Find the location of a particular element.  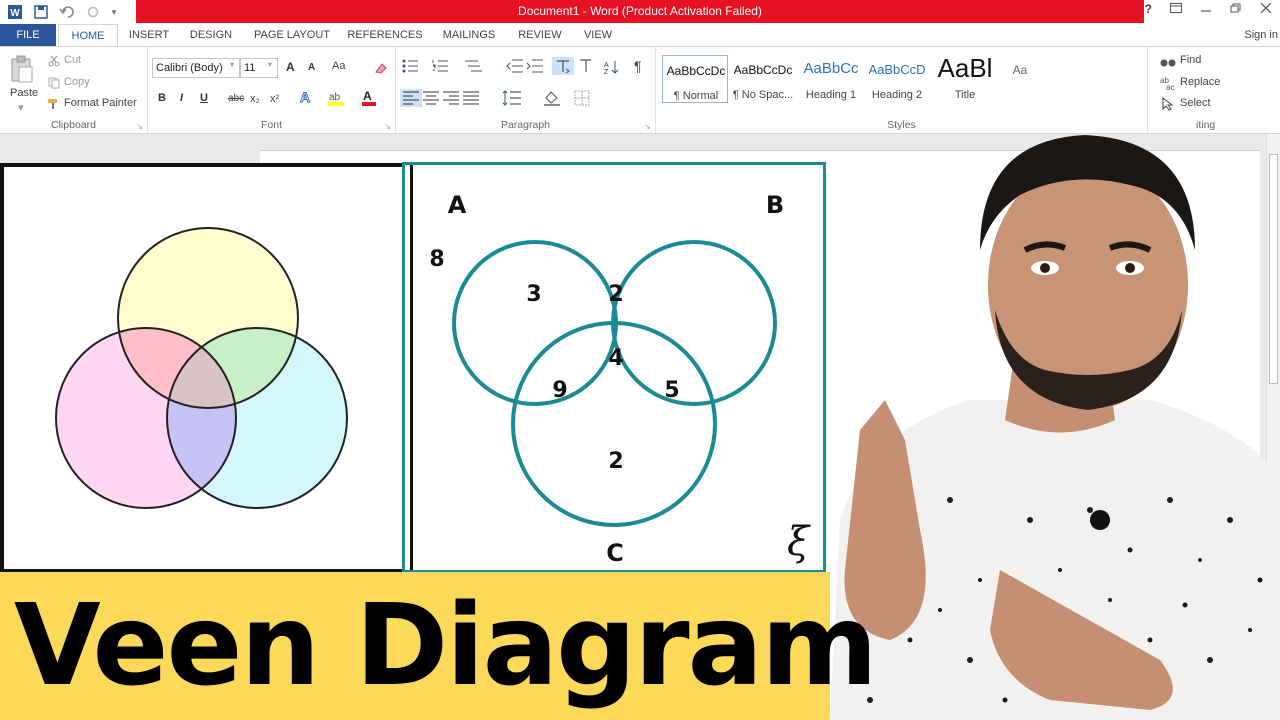

quick-access-toolbar: W ▾ is located at coordinates (62, 12).